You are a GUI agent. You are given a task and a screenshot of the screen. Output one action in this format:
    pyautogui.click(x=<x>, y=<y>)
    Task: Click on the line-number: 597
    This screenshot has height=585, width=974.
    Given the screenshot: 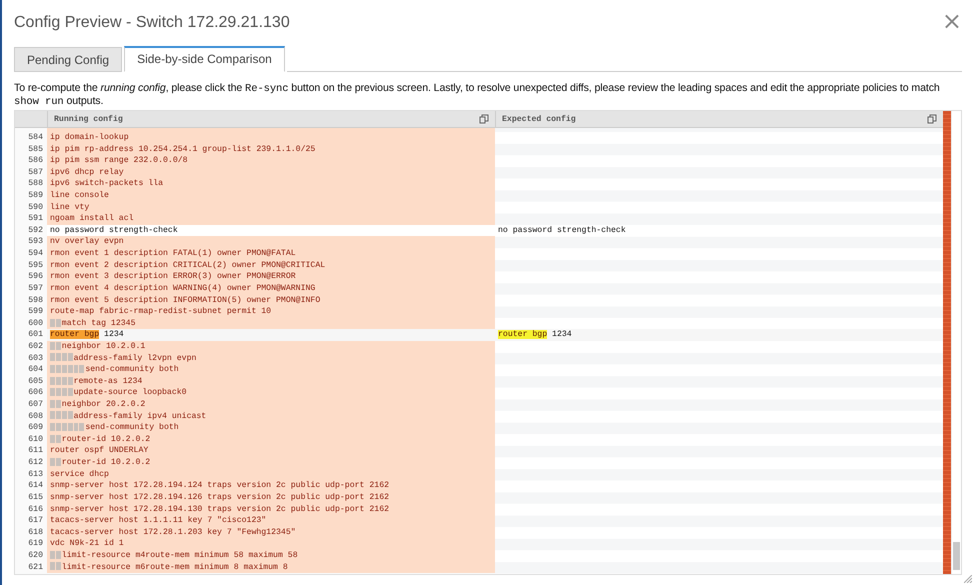 What is the action you would take?
    pyautogui.click(x=31, y=288)
    